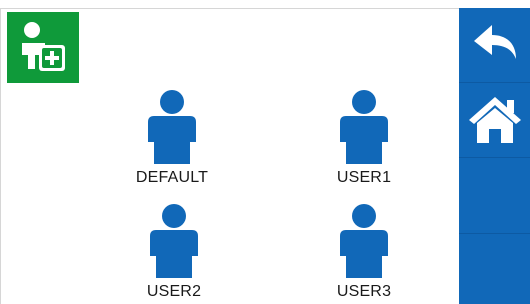 Image resolution: width=530 pixels, height=304 pixels. Describe the element at coordinates (494, 196) in the screenshot. I see `sidebar-slot` at that location.